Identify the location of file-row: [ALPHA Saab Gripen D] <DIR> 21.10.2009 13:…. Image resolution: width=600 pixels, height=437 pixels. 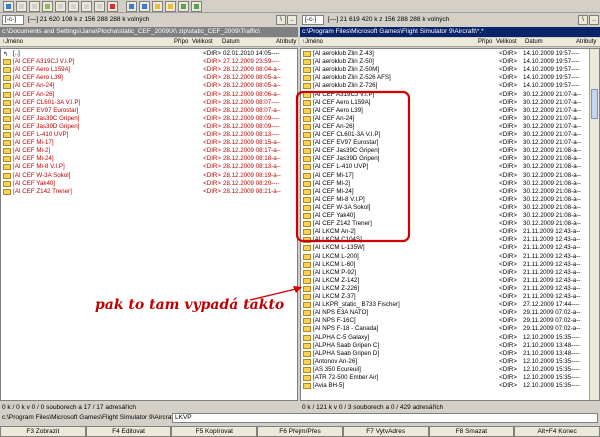
(445, 354).